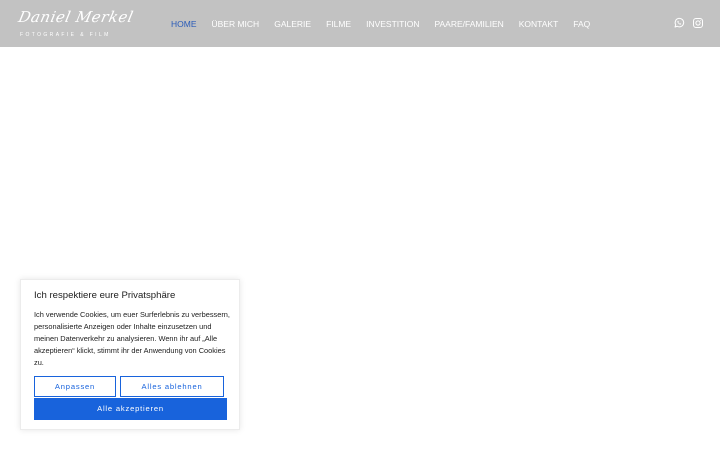 The width and height of the screenshot is (720, 450). Describe the element at coordinates (292, 24) in the screenshot. I see `nav-item-galerie: GALERIE` at that location.